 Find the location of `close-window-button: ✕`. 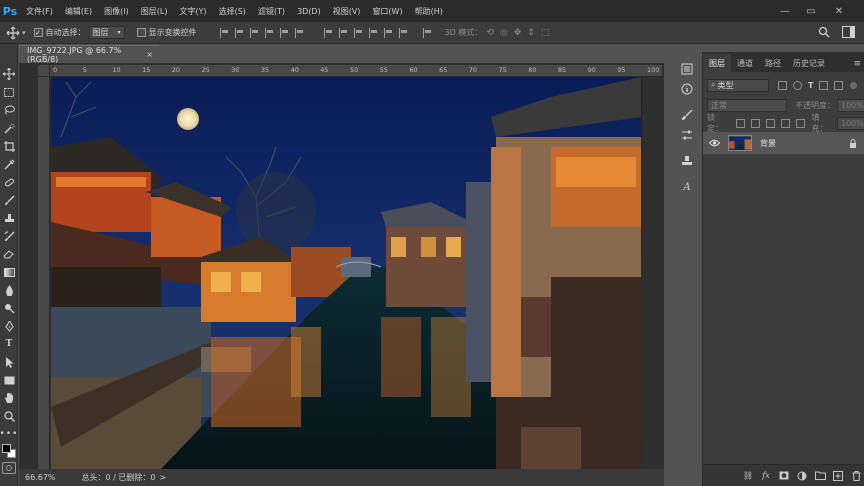

close-window-button: ✕ is located at coordinates (839, 11).